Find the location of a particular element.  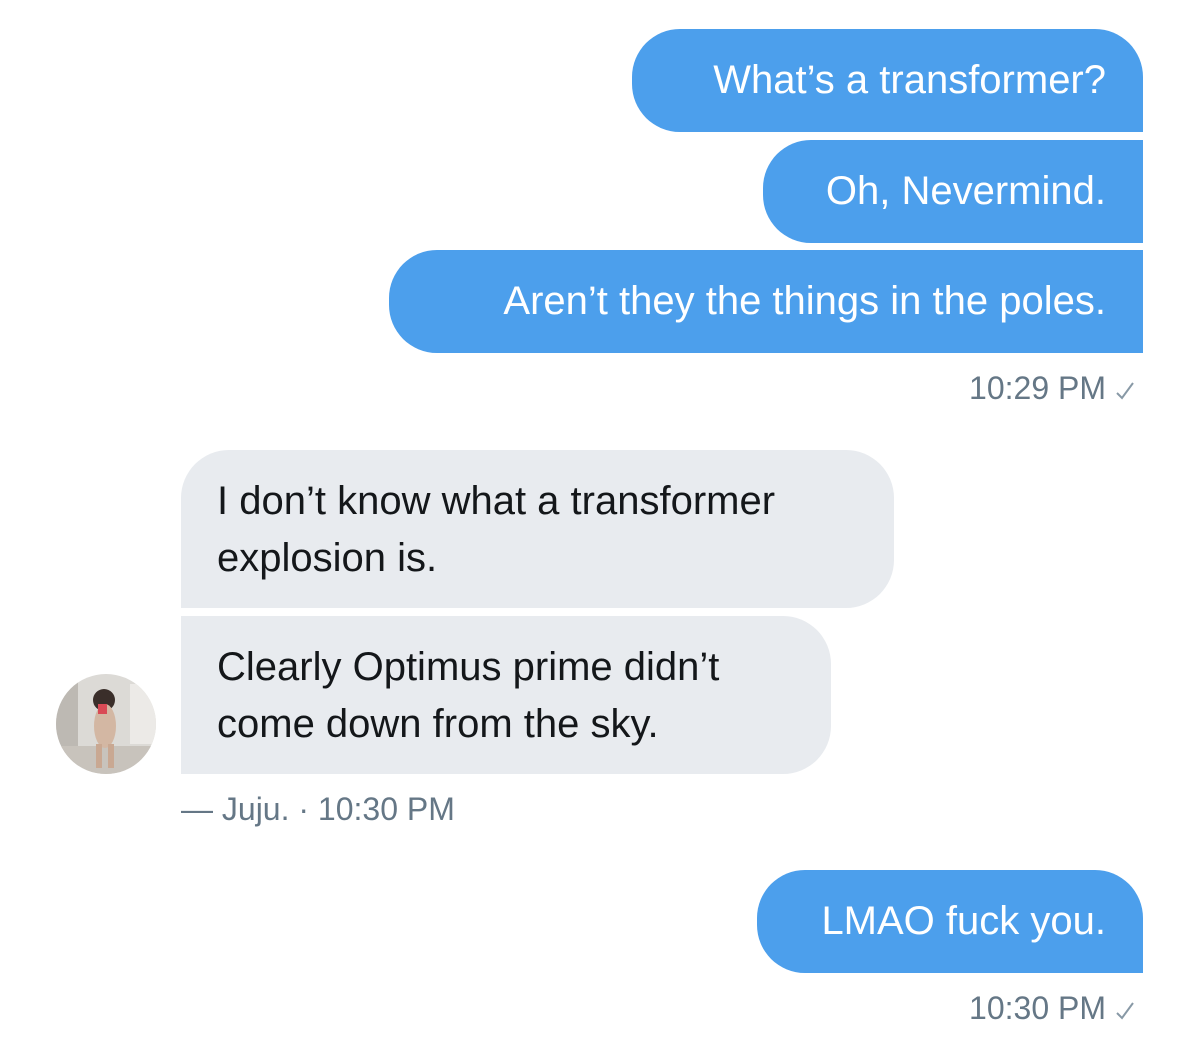

message-text: What’s a transformer? is located at coordinates (909, 80).